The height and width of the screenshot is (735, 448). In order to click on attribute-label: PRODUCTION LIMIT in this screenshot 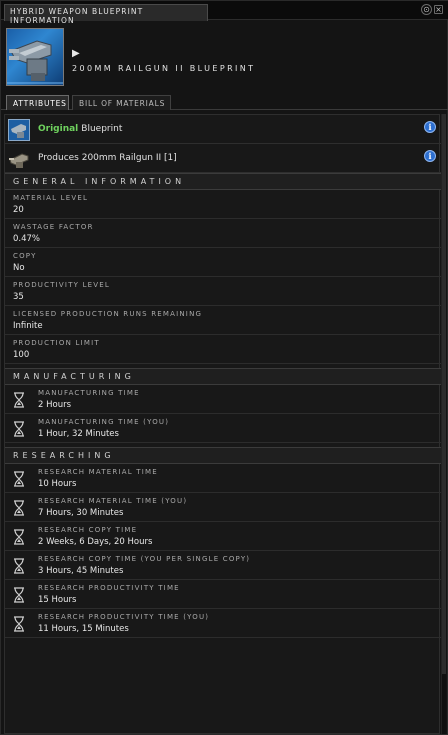, I will do `click(56, 343)`.